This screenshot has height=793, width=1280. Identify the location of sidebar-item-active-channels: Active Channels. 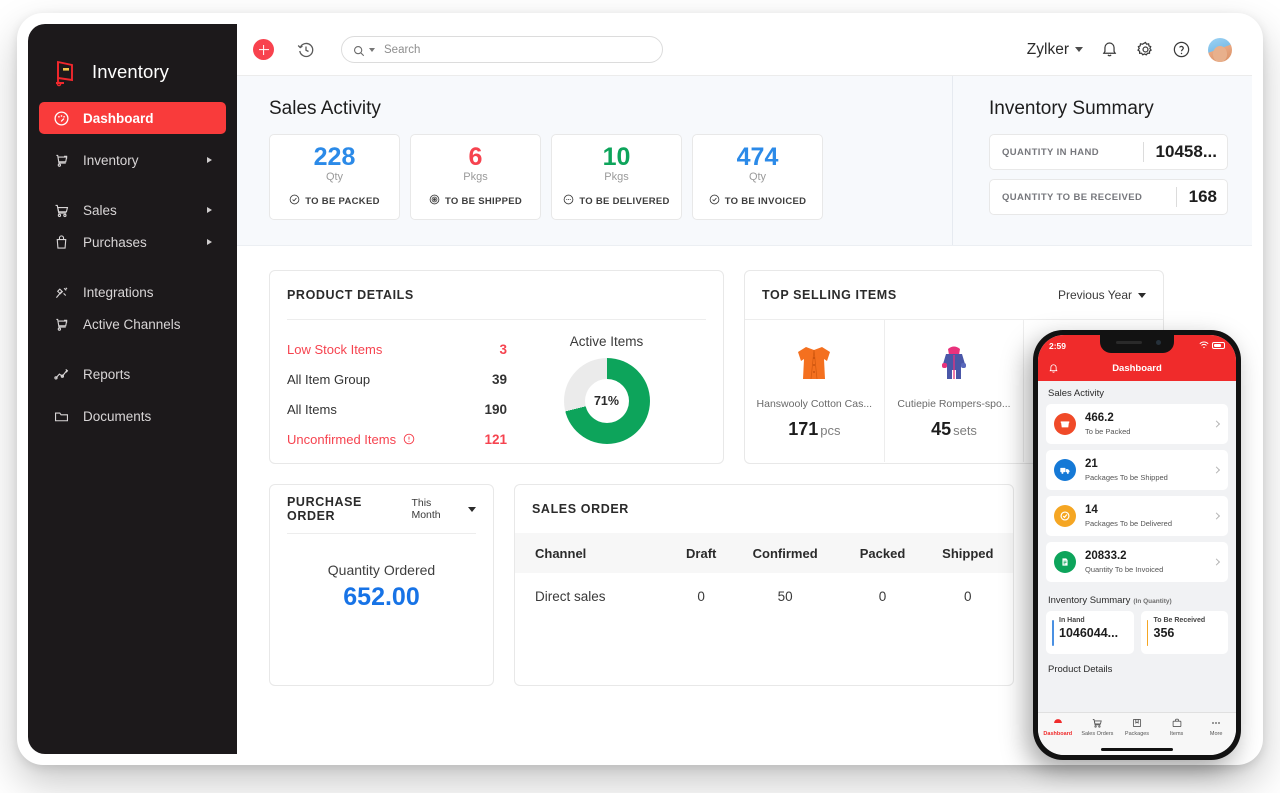
(132, 324).